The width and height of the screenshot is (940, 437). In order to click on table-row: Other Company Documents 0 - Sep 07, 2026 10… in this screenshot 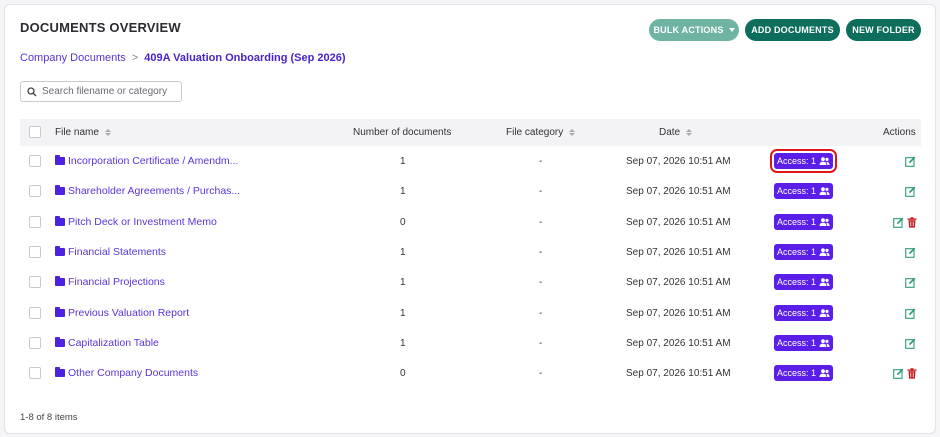, I will do `click(470, 373)`.